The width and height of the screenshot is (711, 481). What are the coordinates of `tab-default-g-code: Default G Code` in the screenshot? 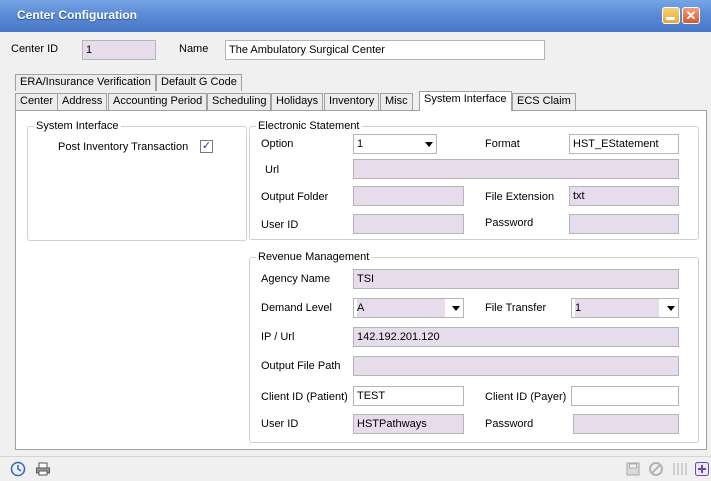 It's located at (199, 82).